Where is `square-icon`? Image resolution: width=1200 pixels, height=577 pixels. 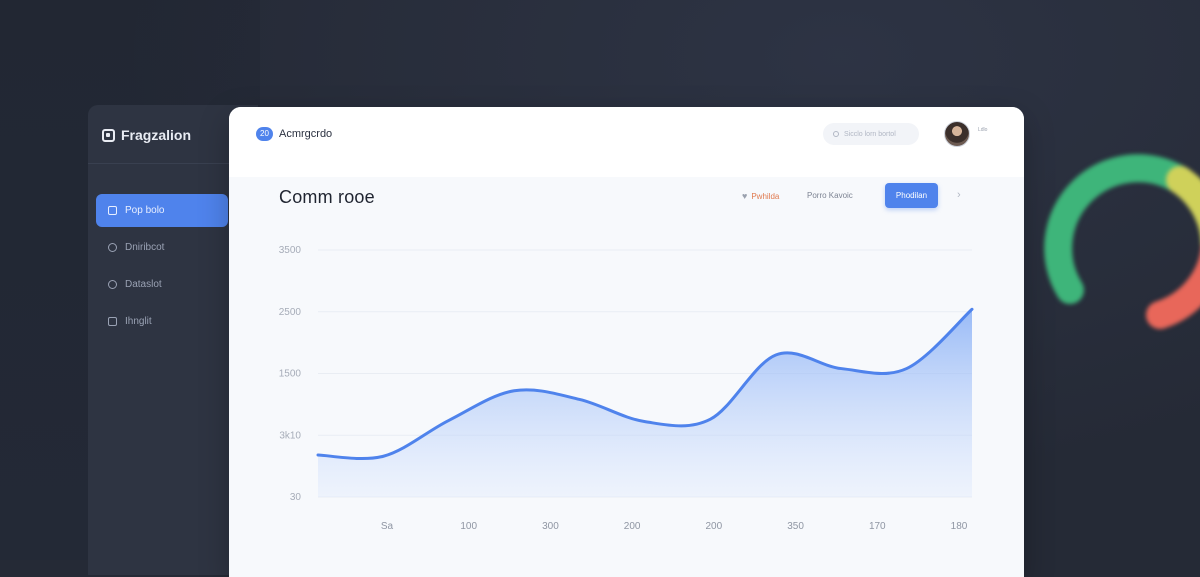 square-icon is located at coordinates (112, 321).